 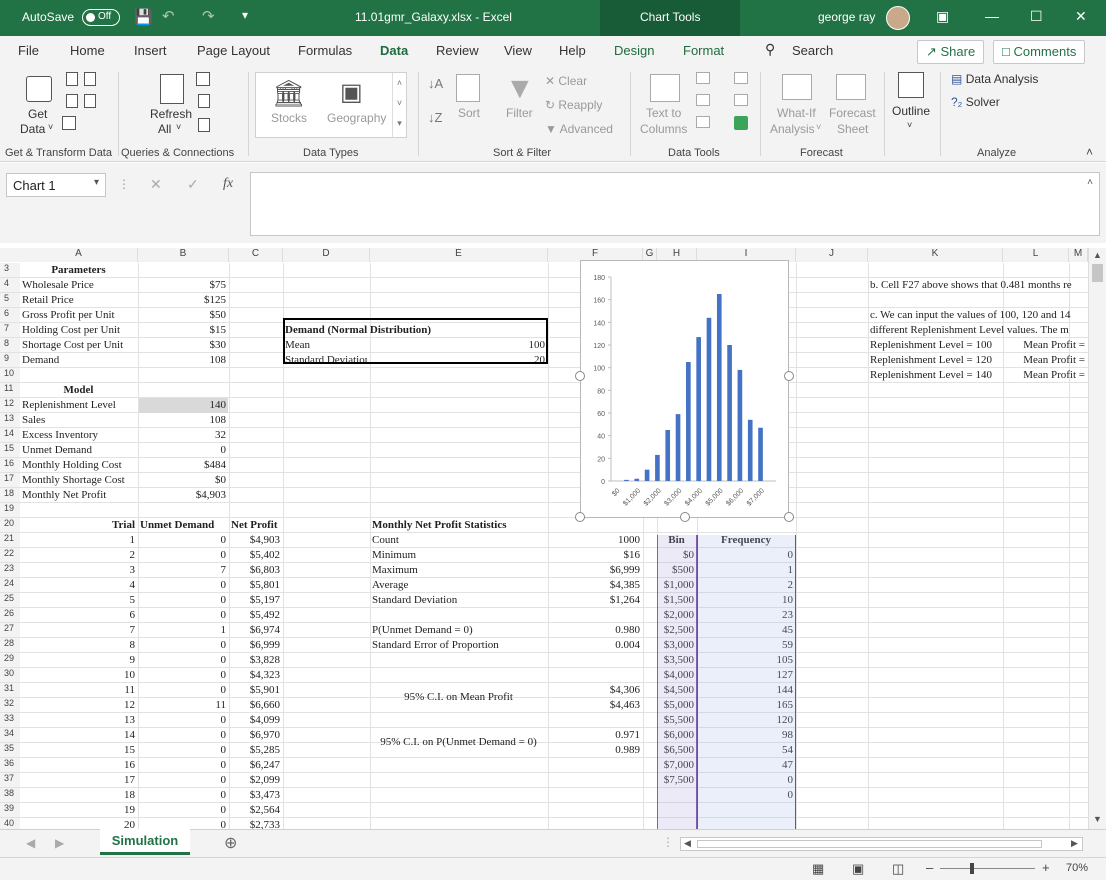 I want to click on param-value: $125, so click(x=183, y=300).